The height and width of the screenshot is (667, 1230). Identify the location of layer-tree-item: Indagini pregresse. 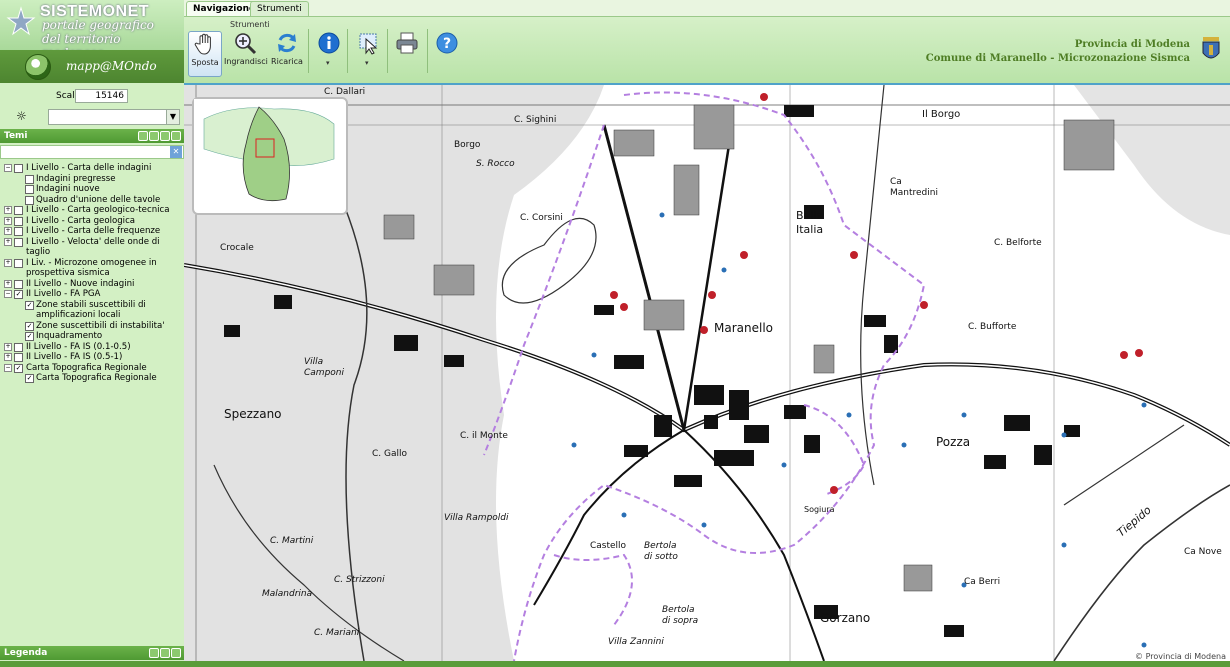
(93, 179).